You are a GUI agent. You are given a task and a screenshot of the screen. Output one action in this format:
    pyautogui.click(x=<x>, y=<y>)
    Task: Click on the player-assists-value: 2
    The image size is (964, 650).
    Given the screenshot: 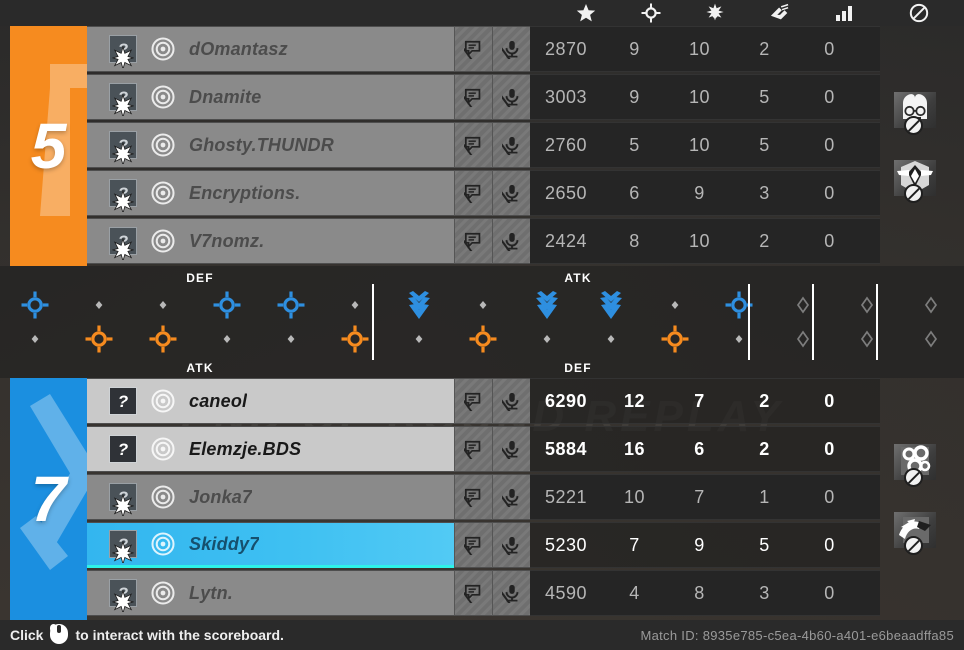 What is the action you would take?
    pyautogui.click(x=764, y=49)
    